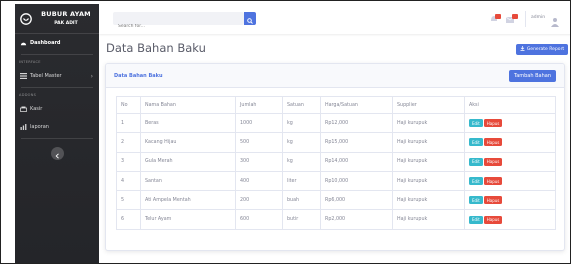 This screenshot has width=571, height=264. I want to click on cell-harga: Rp12,000, so click(356, 123).